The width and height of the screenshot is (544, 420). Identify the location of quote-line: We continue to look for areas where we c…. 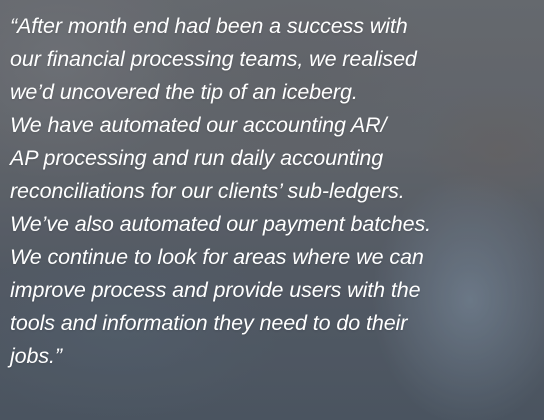
(217, 257).